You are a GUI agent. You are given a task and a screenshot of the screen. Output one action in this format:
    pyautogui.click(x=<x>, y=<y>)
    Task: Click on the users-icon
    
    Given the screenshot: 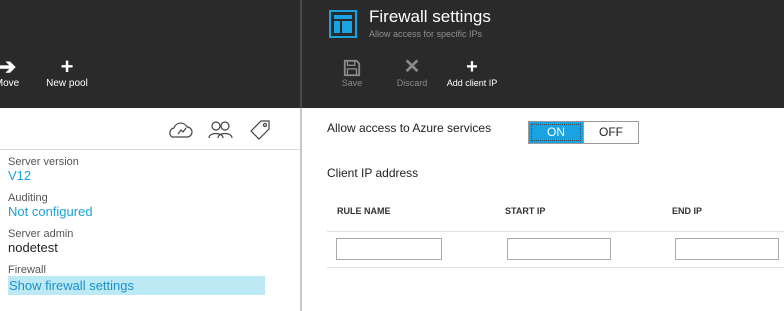 What is the action you would take?
    pyautogui.click(x=220, y=130)
    